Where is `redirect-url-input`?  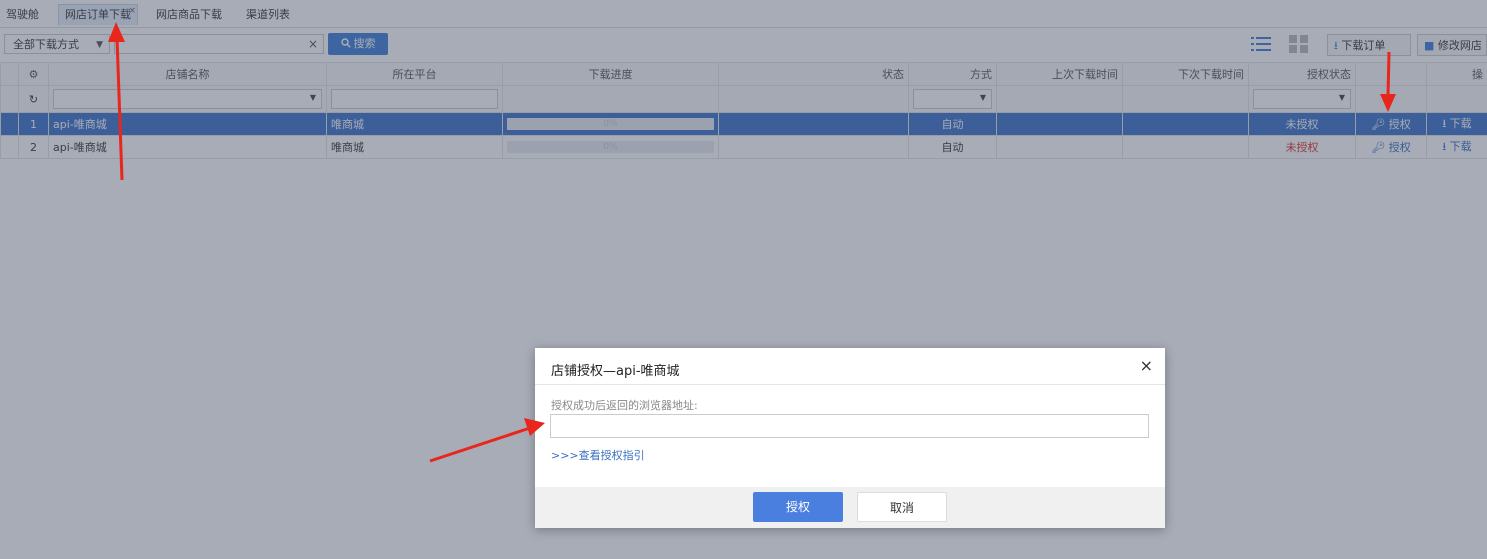
redirect-url-input is located at coordinates (849, 426).